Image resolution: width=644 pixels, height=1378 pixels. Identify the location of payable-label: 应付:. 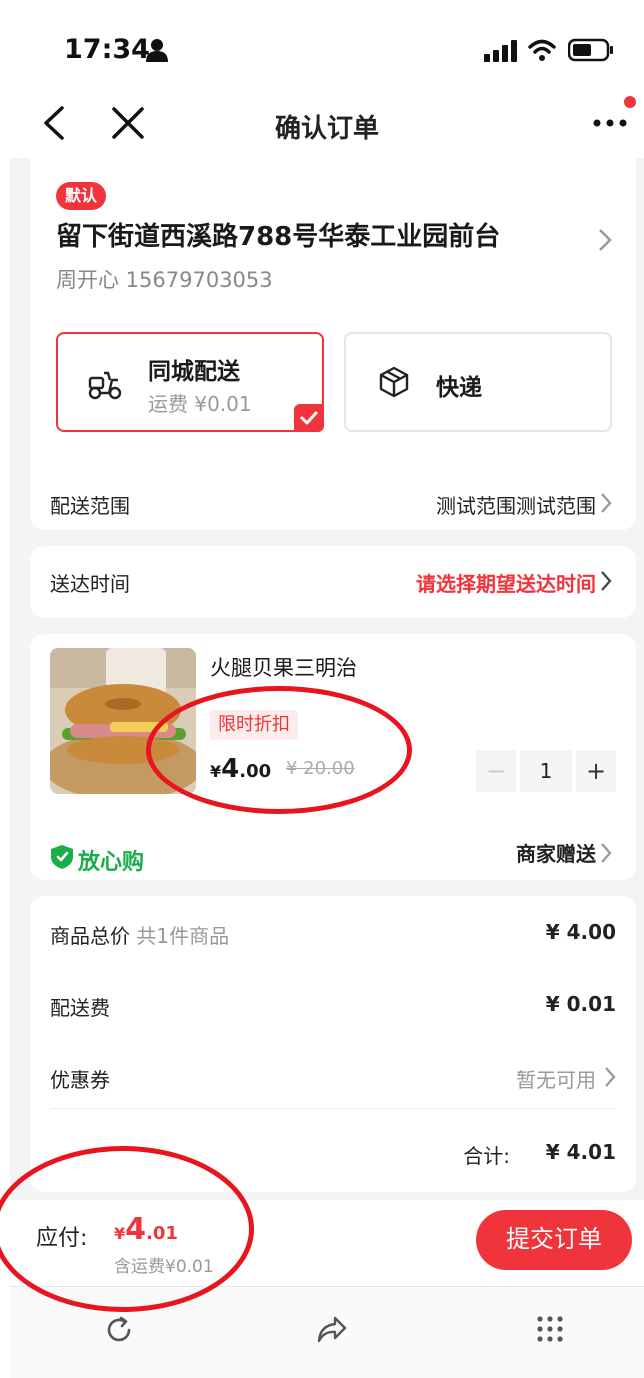
(62, 1238).